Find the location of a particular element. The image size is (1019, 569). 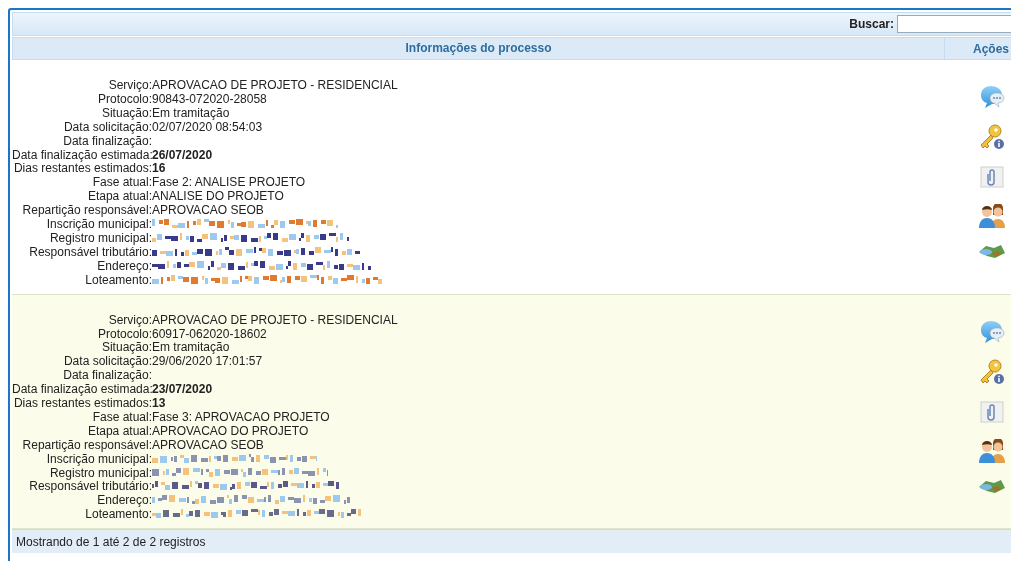

search-field is located at coordinates (954, 24).